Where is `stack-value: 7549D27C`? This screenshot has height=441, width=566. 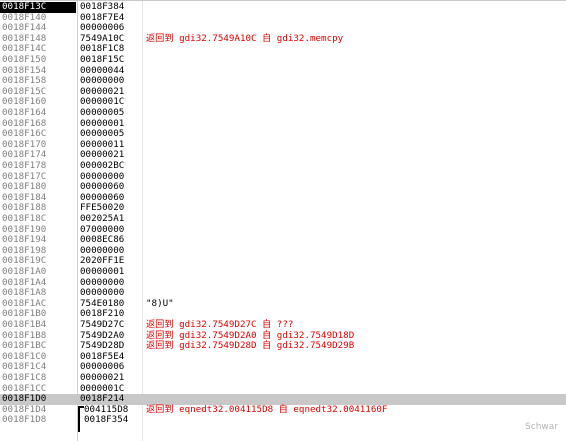 stack-value: 7549D27C is located at coordinates (102, 324).